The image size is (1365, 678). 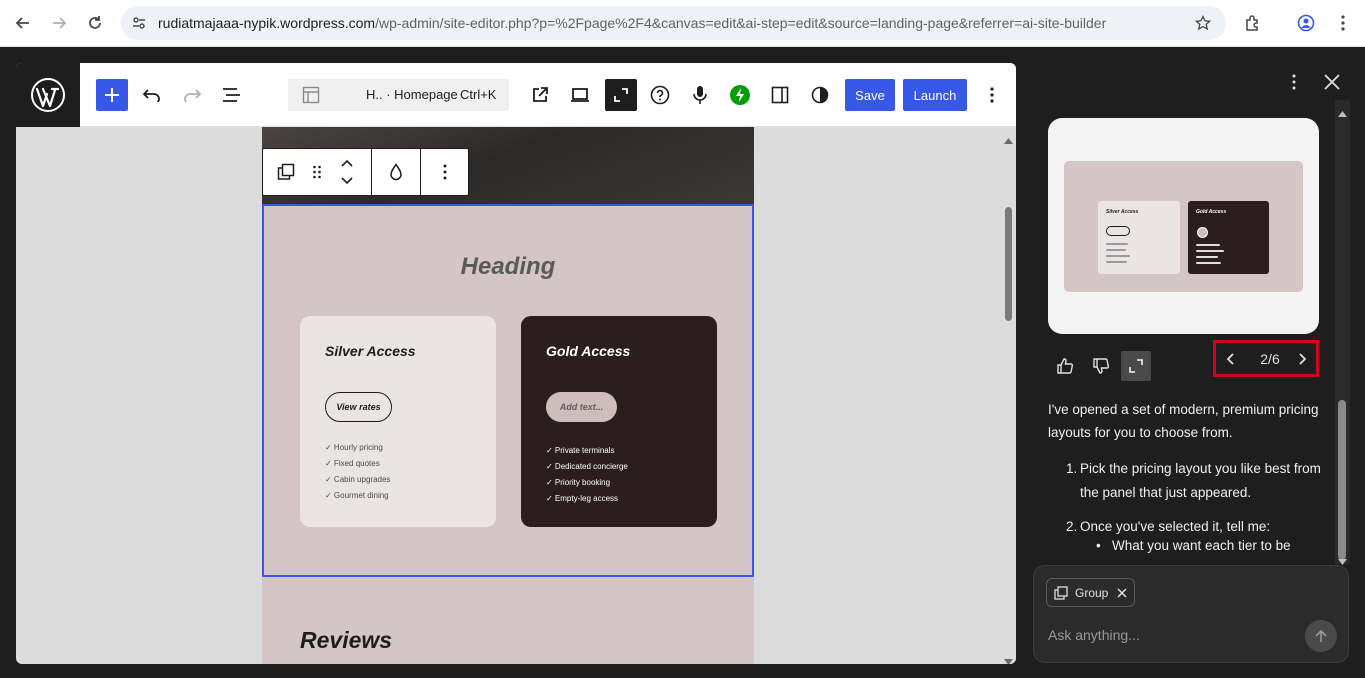 I want to click on thumbs-down-icon, so click(x=1101, y=366).